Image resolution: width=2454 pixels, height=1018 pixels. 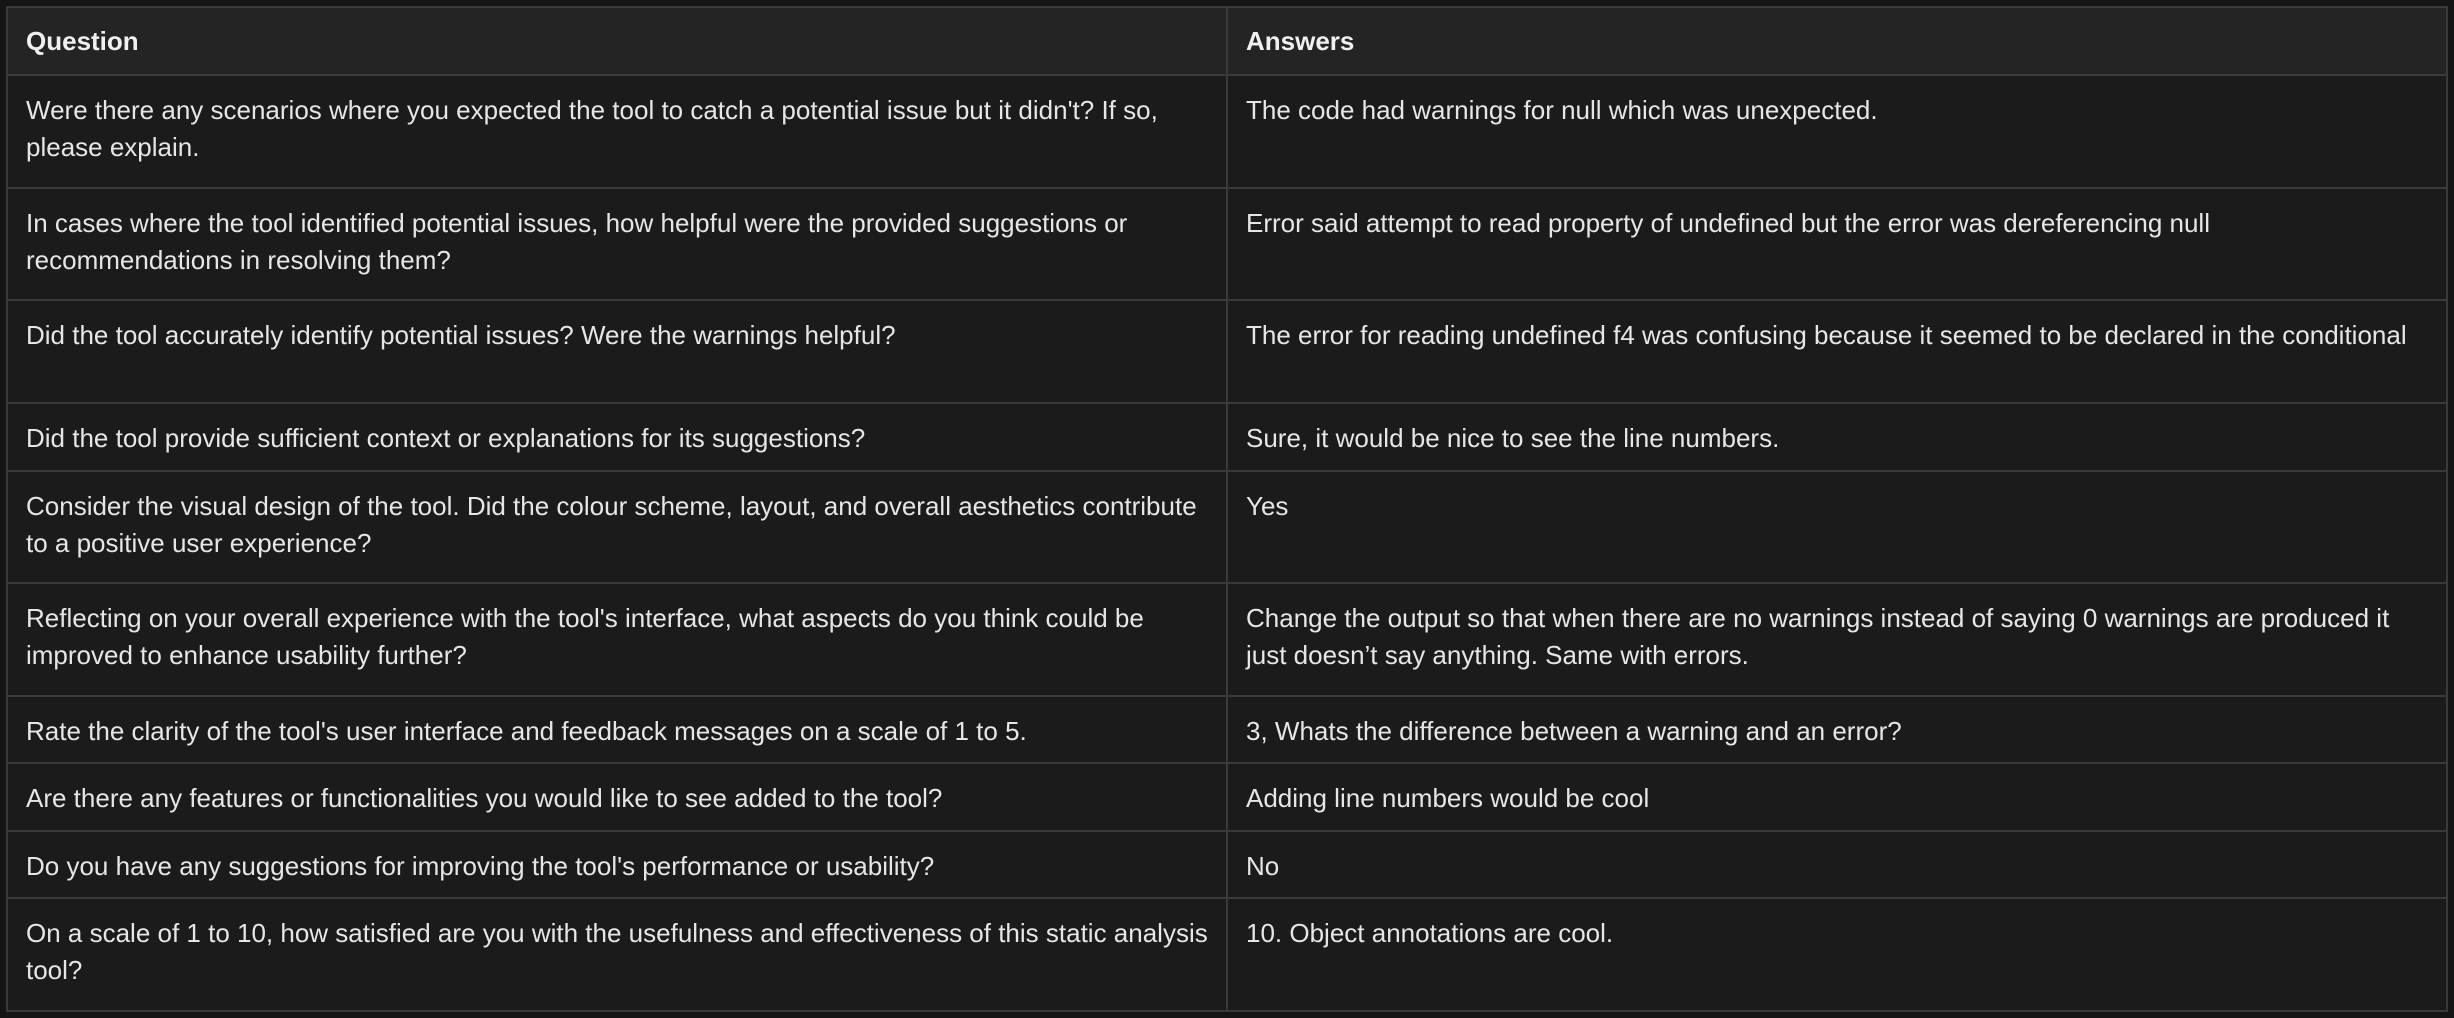 What do you see at coordinates (1837, 797) in the screenshot?
I see `answer-cell: Adding line numbers would be cool` at bounding box center [1837, 797].